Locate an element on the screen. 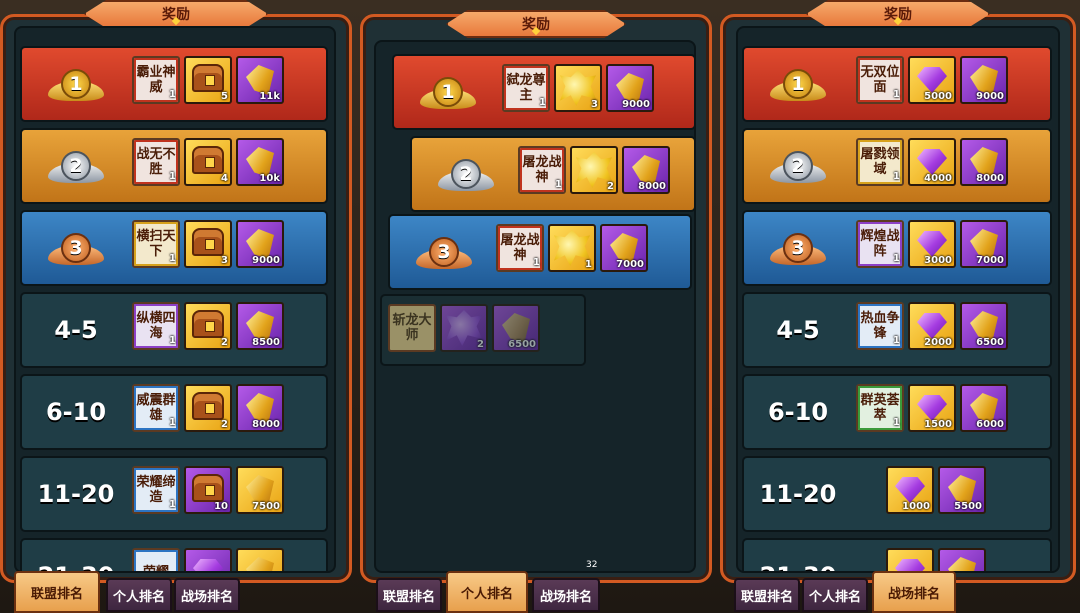 This screenshot has height=613, width=1080. reward-row: 2 屠龙战神 1 2 8000 is located at coordinates (552, 174).